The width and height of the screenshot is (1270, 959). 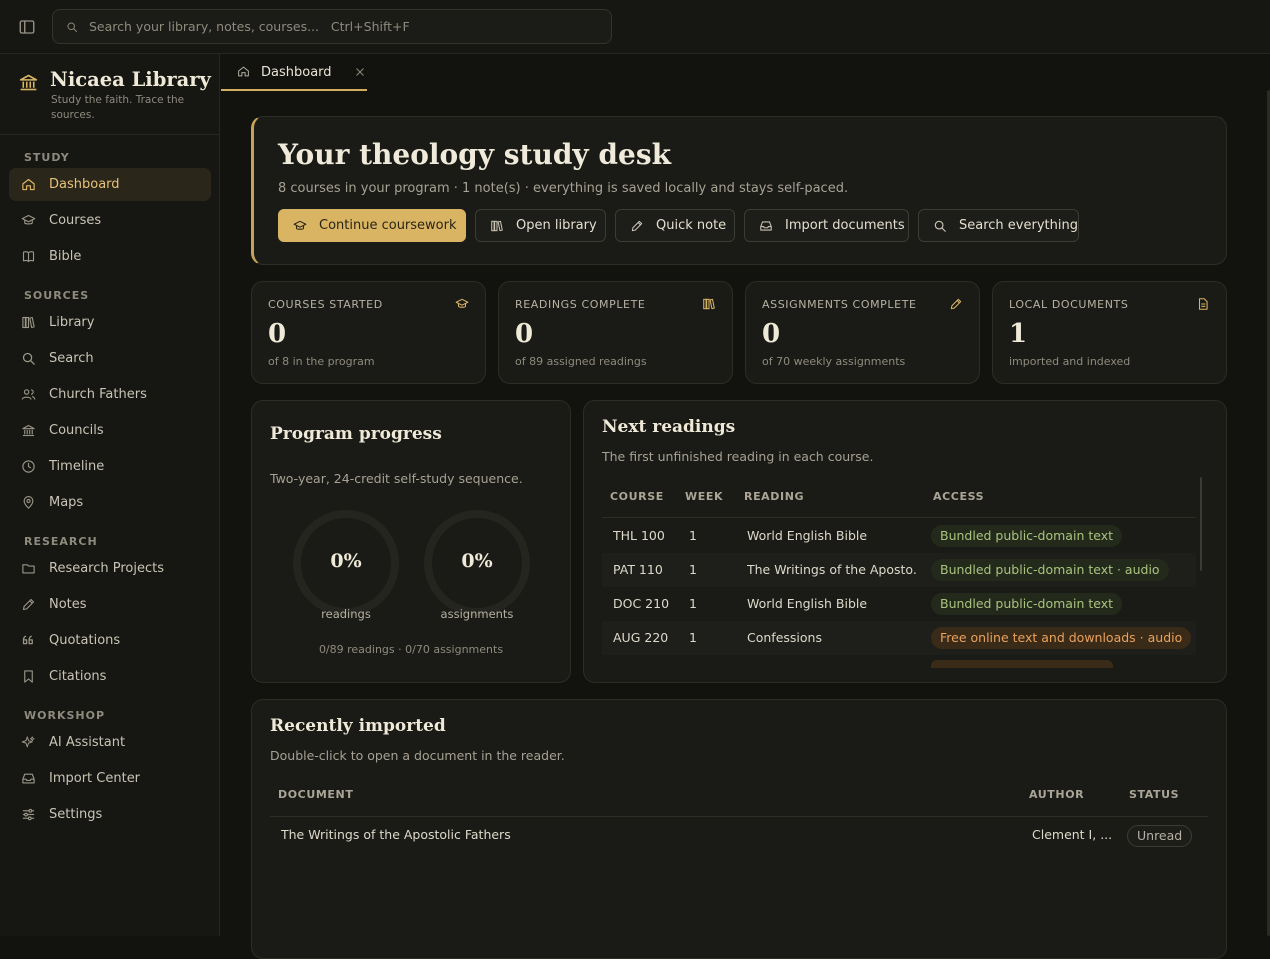 I want to click on cell-course: PAT 110, so click(x=638, y=569).